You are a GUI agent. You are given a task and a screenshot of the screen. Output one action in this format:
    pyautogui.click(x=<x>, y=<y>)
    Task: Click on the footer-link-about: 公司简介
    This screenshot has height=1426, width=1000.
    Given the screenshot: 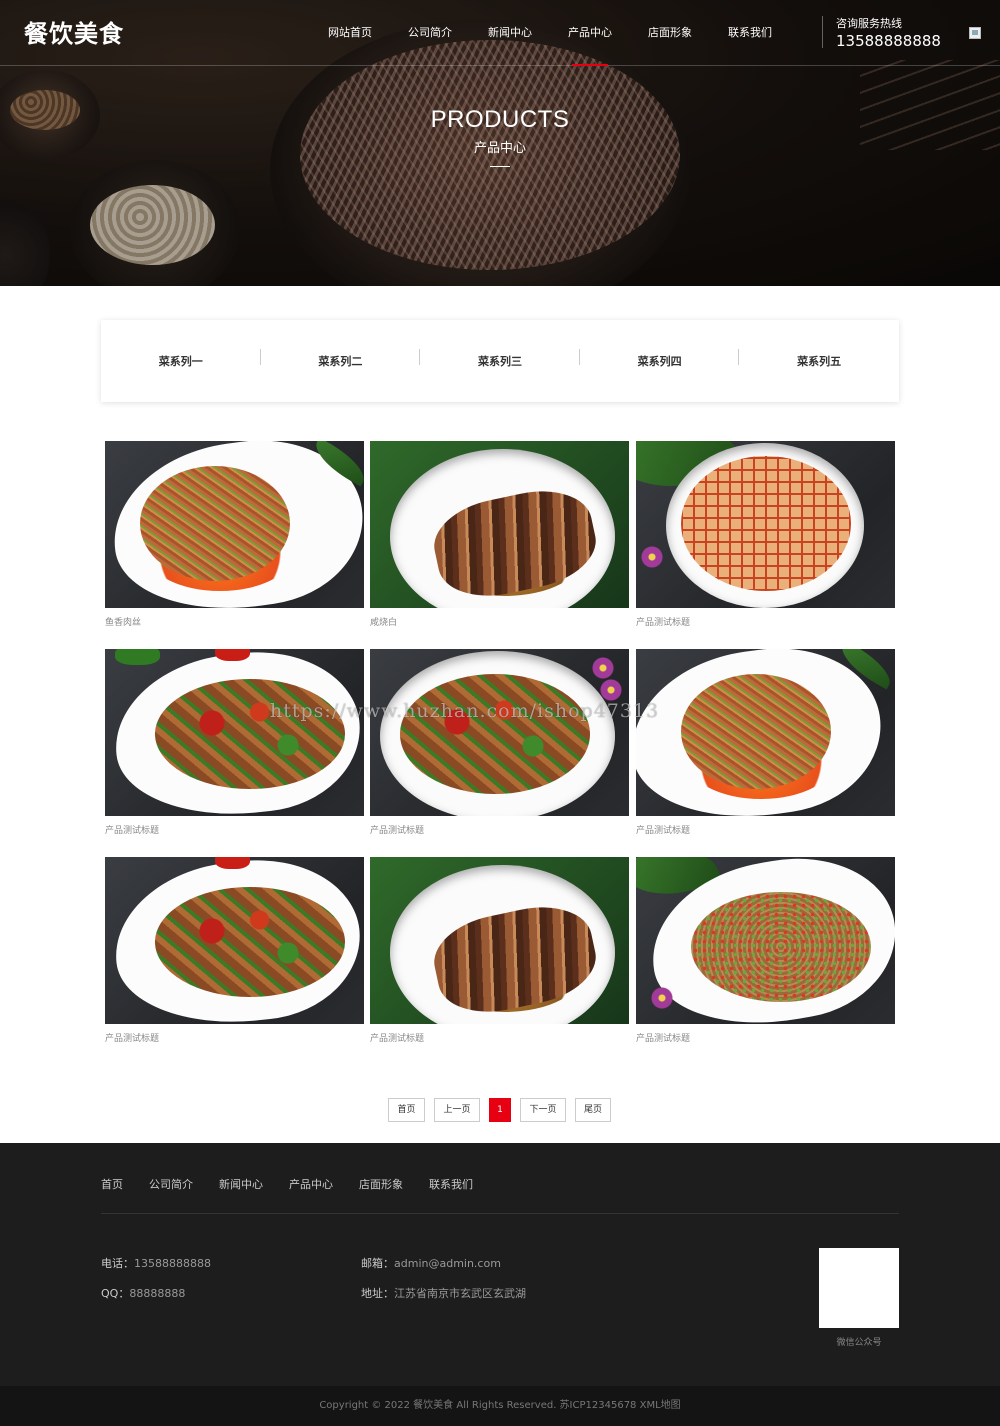 What is the action you would take?
    pyautogui.click(x=171, y=1184)
    